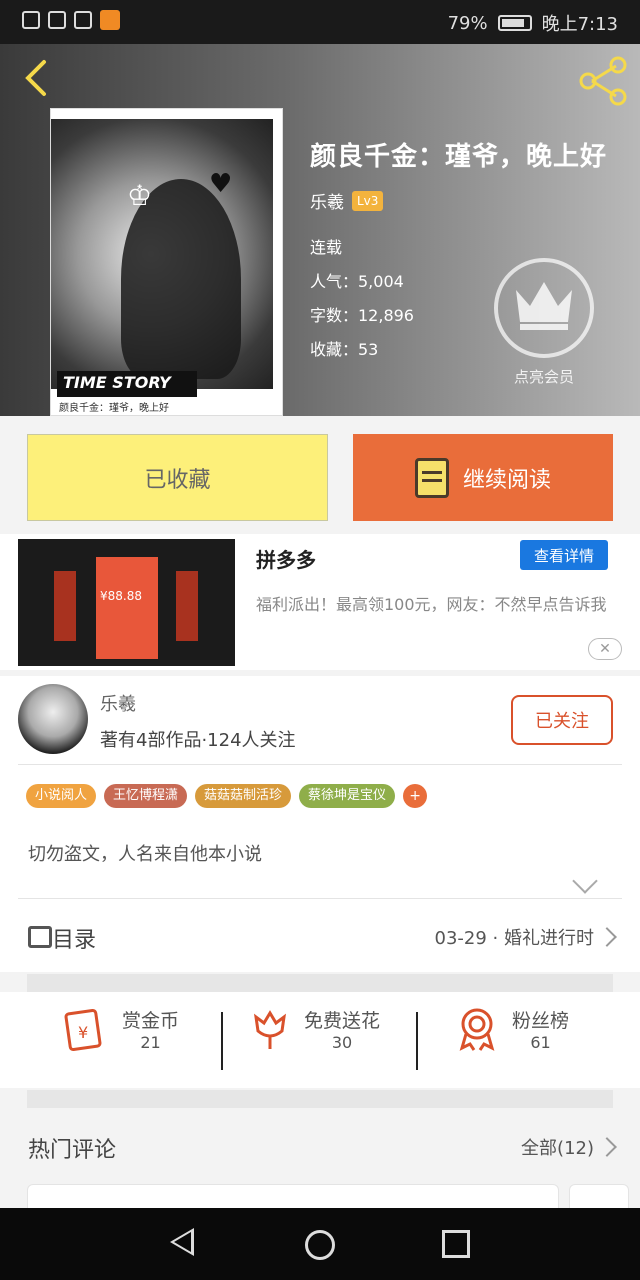 Image resolution: width=640 pixels, height=1280 pixels. I want to click on cover-caption: 颜良千金：瑾爷，晚上好, so click(114, 408).